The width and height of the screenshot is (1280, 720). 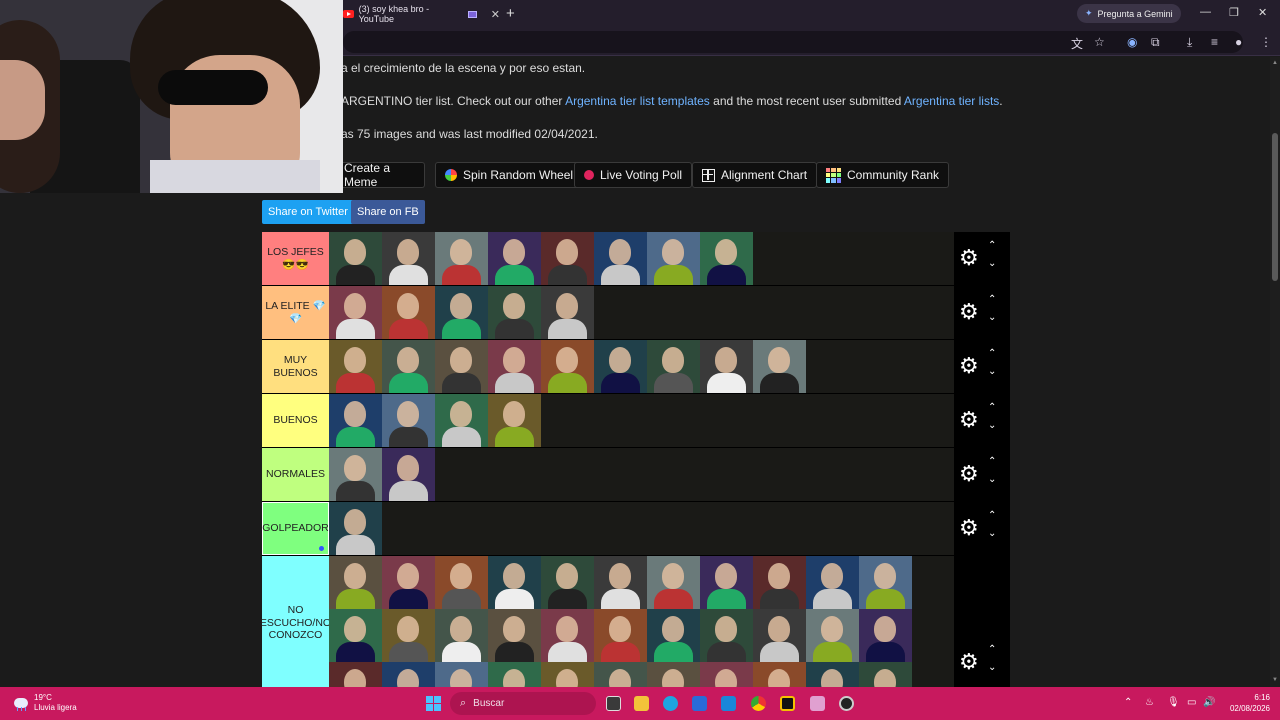 What do you see at coordinates (1155, 42) in the screenshot?
I see `extensions-icon: ⧉` at bounding box center [1155, 42].